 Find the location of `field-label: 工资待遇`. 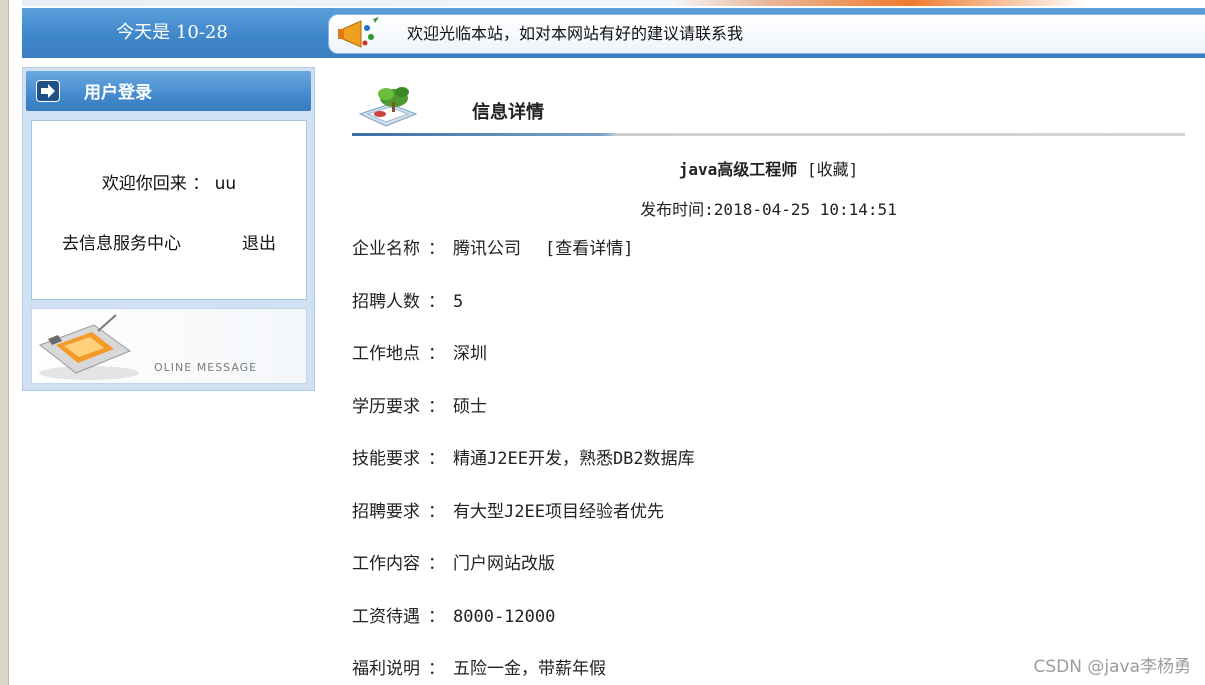

field-label: 工资待遇 is located at coordinates (386, 617).